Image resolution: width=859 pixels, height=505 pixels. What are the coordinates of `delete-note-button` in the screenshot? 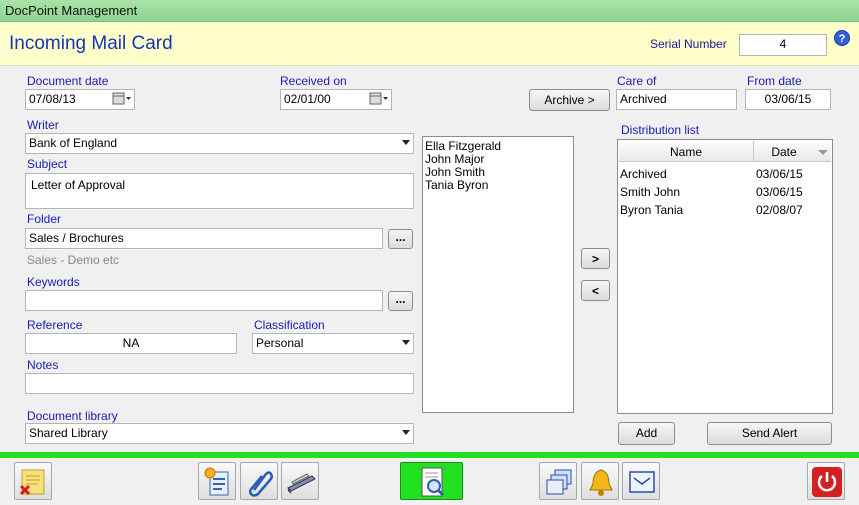 It's located at (33, 481).